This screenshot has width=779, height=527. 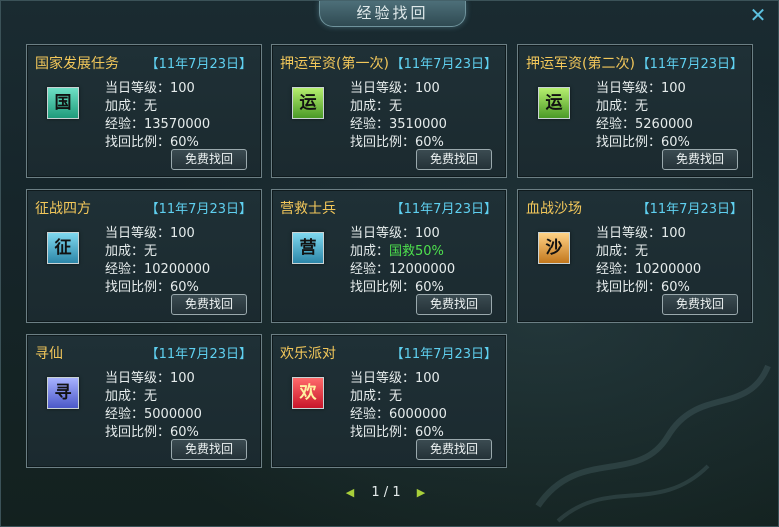 What do you see at coordinates (580, 64) in the screenshot?
I see `activity-name: 押运军资(第二次)` at bounding box center [580, 64].